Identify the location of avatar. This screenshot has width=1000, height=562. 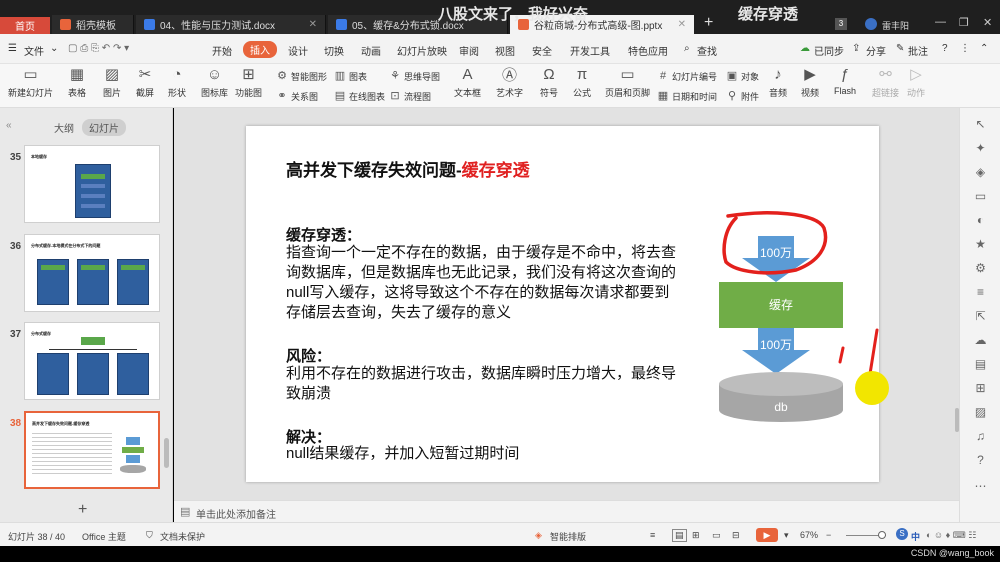
(871, 24).